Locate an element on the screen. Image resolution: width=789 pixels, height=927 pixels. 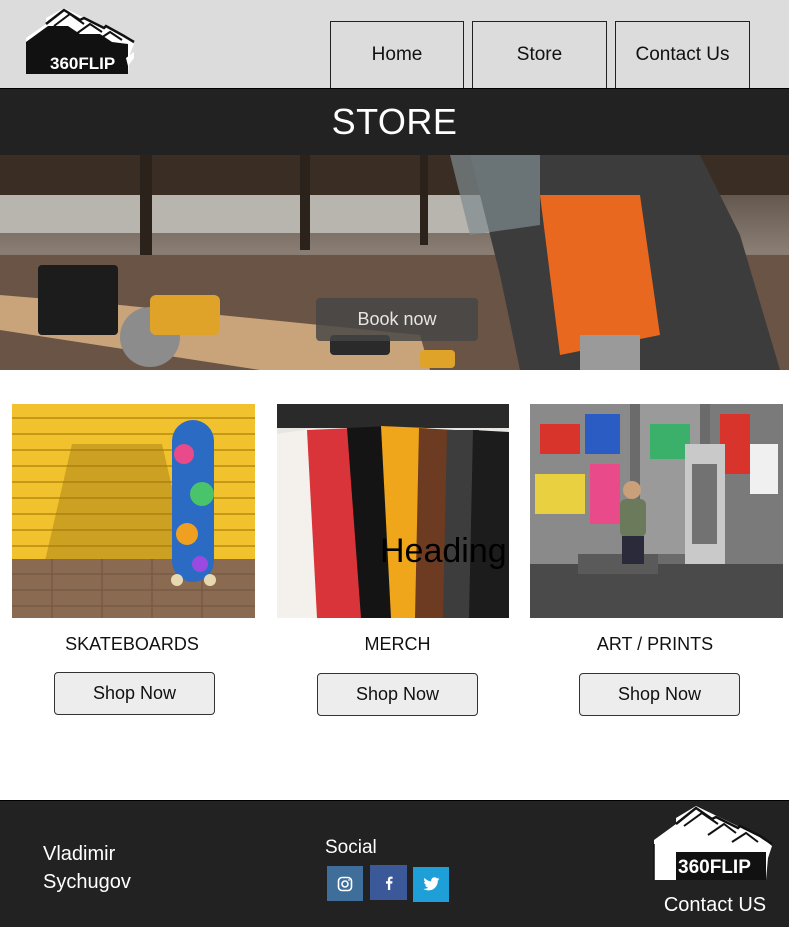
footer-contact-link: Contact US is located at coordinates (714, 905).